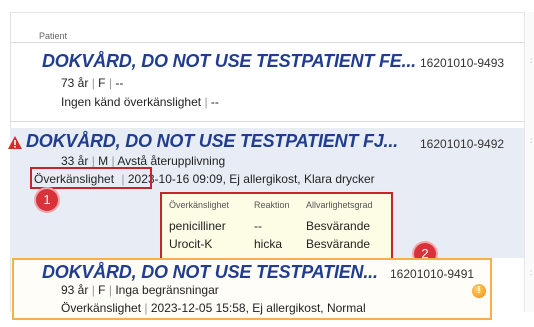  What do you see at coordinates (92, 83) in the screenshot?
I see `patient-demographics: 73 år | F | --` at bounding box center [92, 83].